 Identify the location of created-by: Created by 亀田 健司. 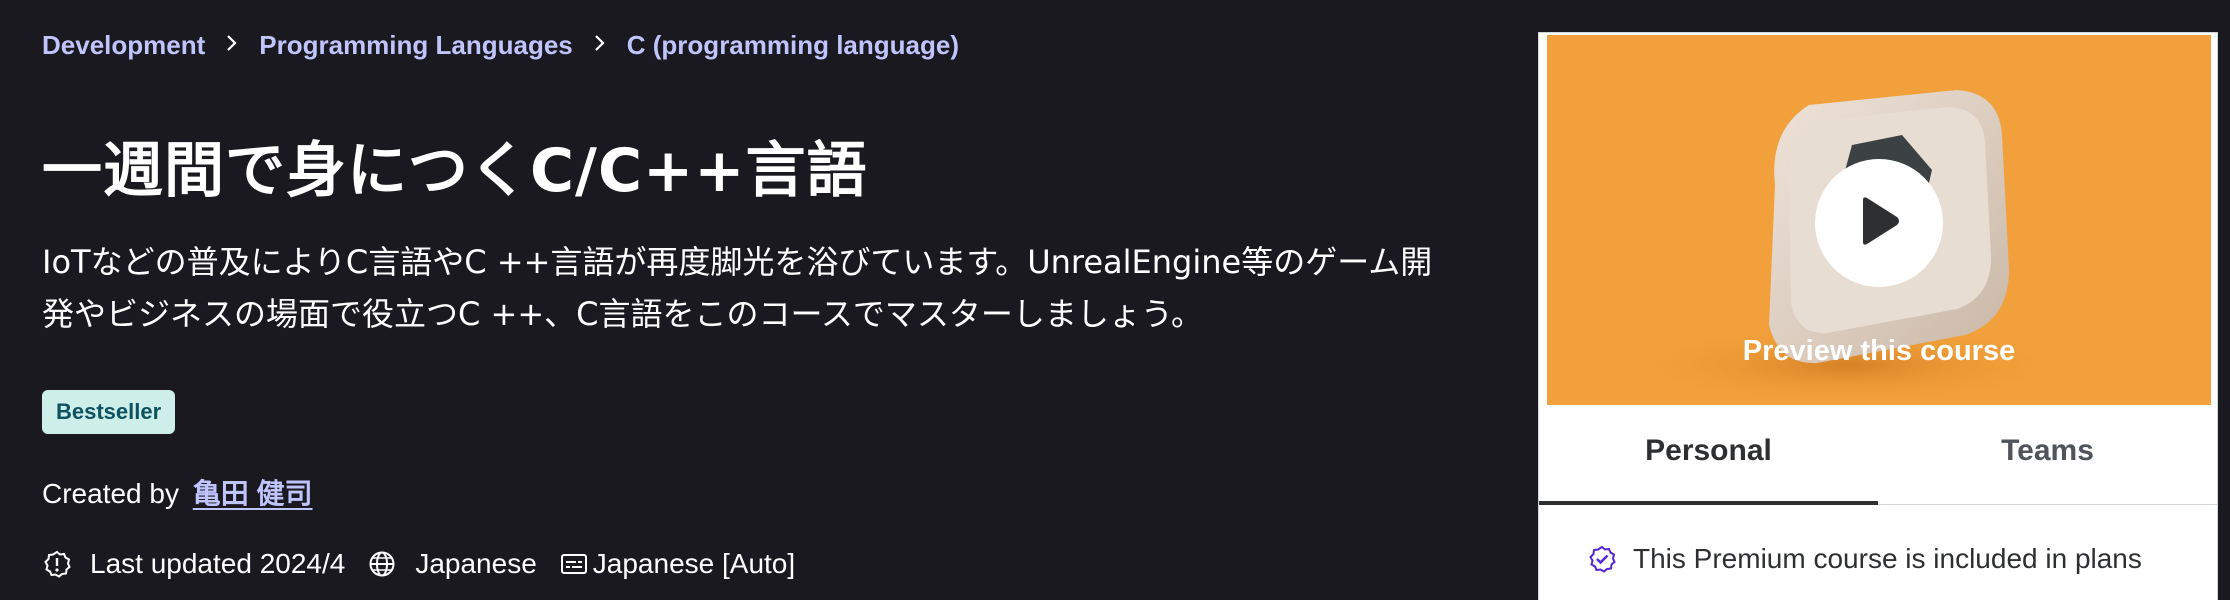
(177, 492).